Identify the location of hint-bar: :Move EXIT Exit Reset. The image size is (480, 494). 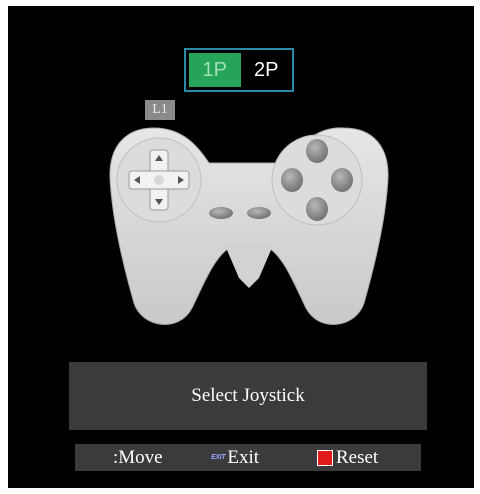
(248, 457).